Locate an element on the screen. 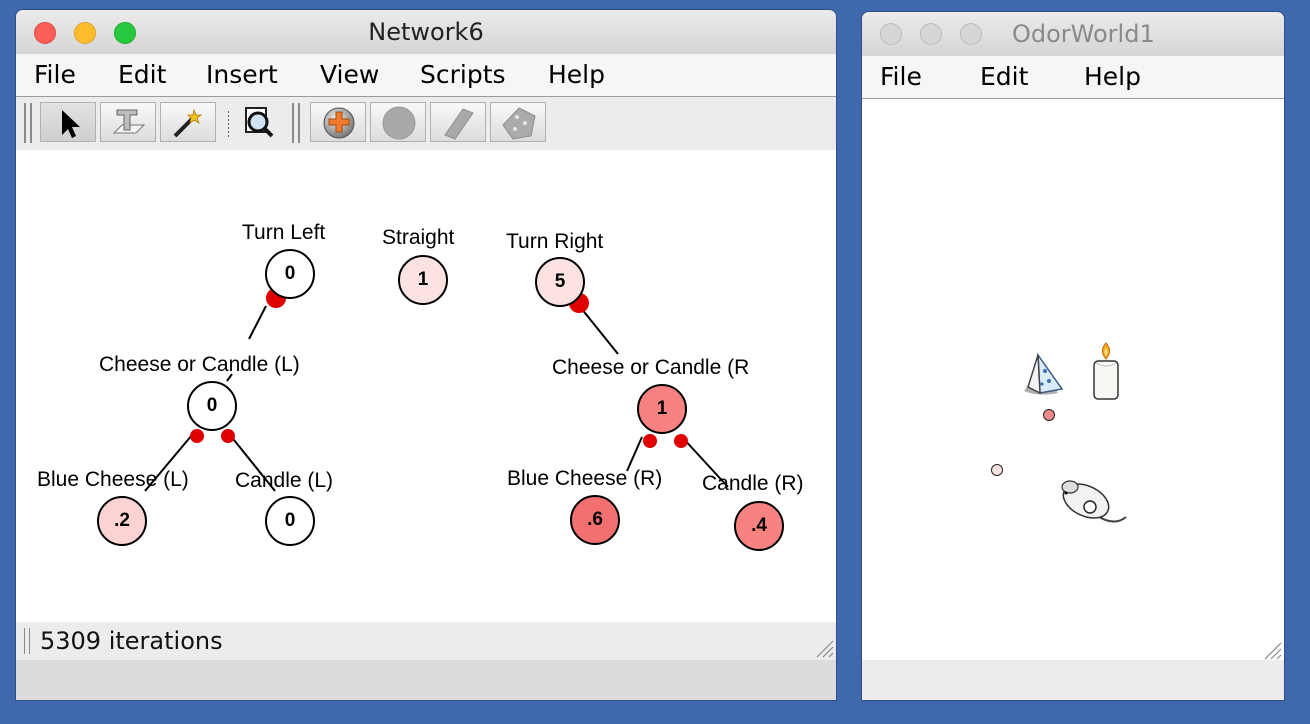 This screenshot has width=1310, height=724. add-neuron-button is located at coordinates (338, 122).